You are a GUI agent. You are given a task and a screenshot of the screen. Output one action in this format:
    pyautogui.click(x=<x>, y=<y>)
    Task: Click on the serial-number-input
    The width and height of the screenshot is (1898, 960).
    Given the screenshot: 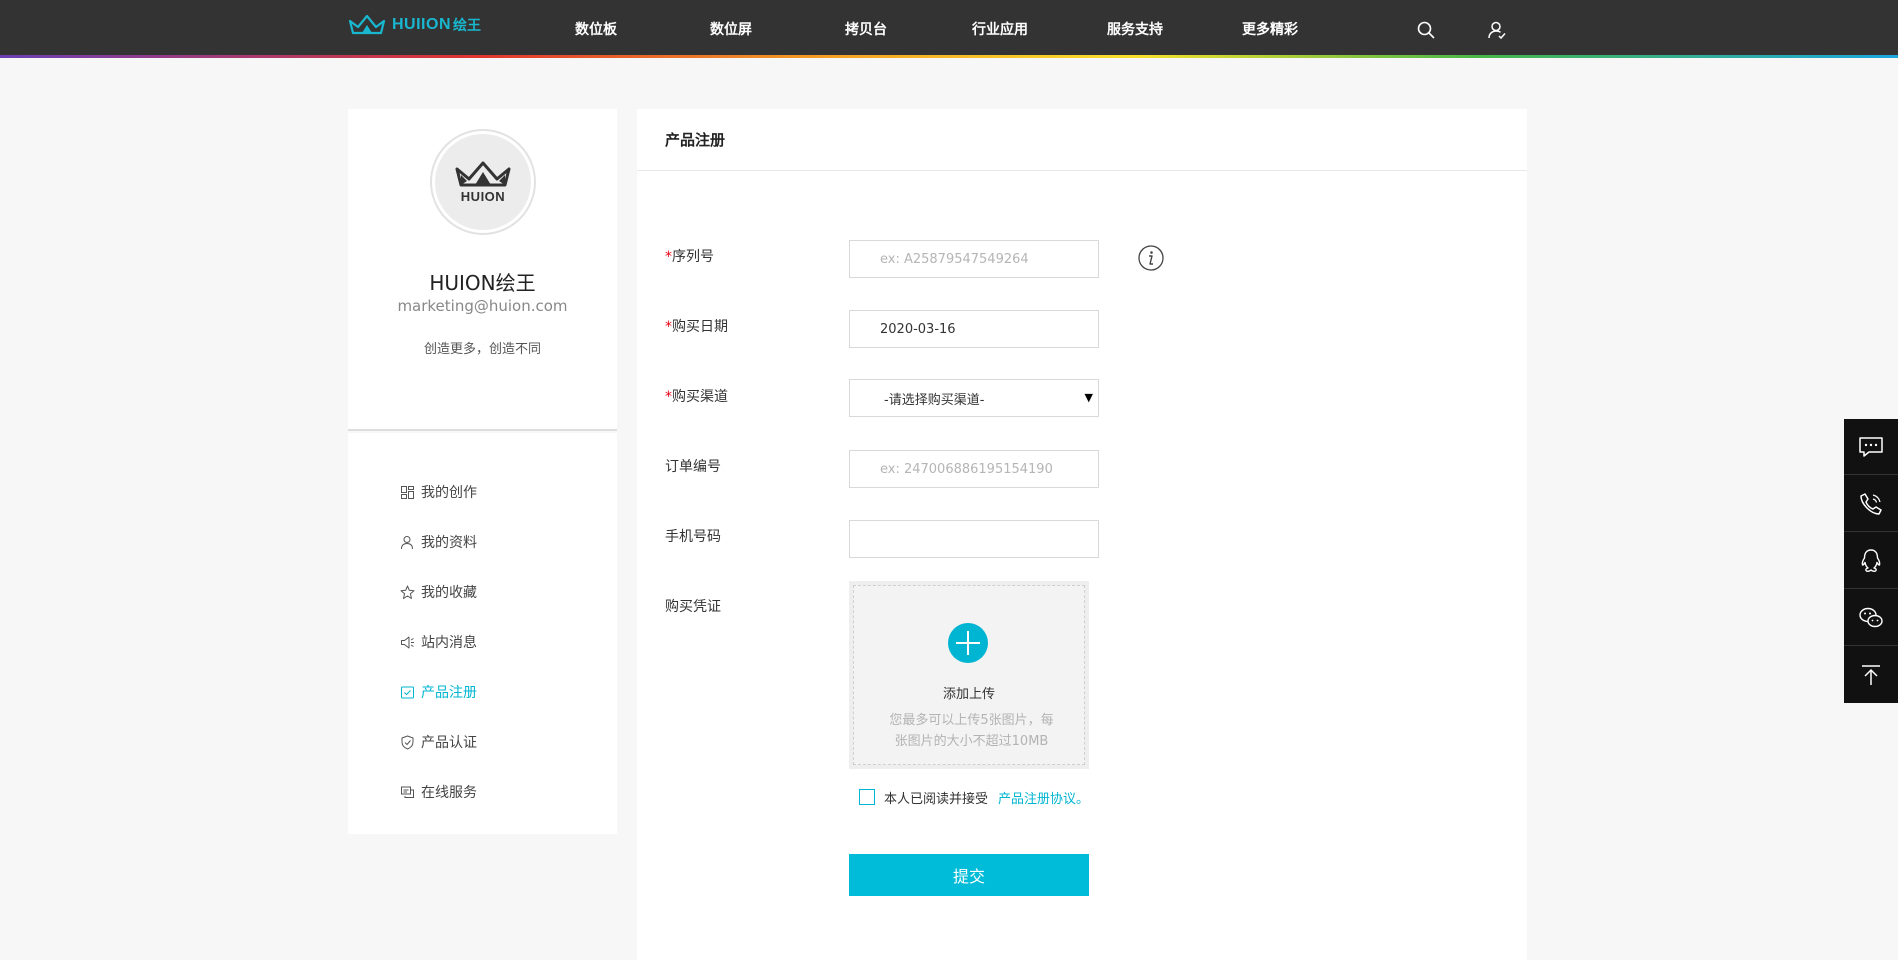 What is the action you would take?
    pyautogui.click(x=974, y=259)
    